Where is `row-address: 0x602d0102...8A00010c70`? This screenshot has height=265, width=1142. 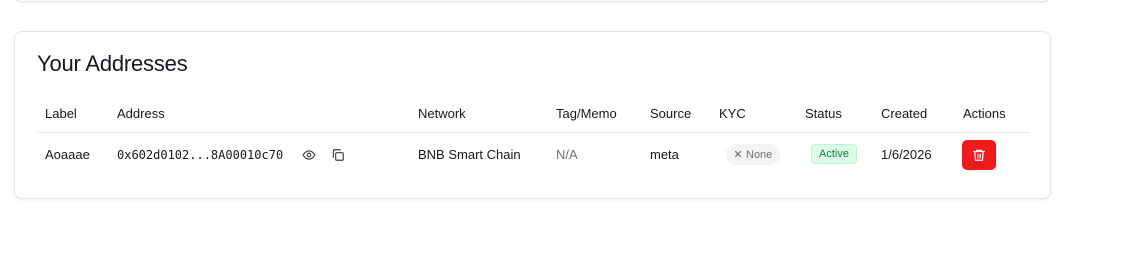 row-address: 0x602d0102...8A00010c70 is located at coordinates (200, 155).